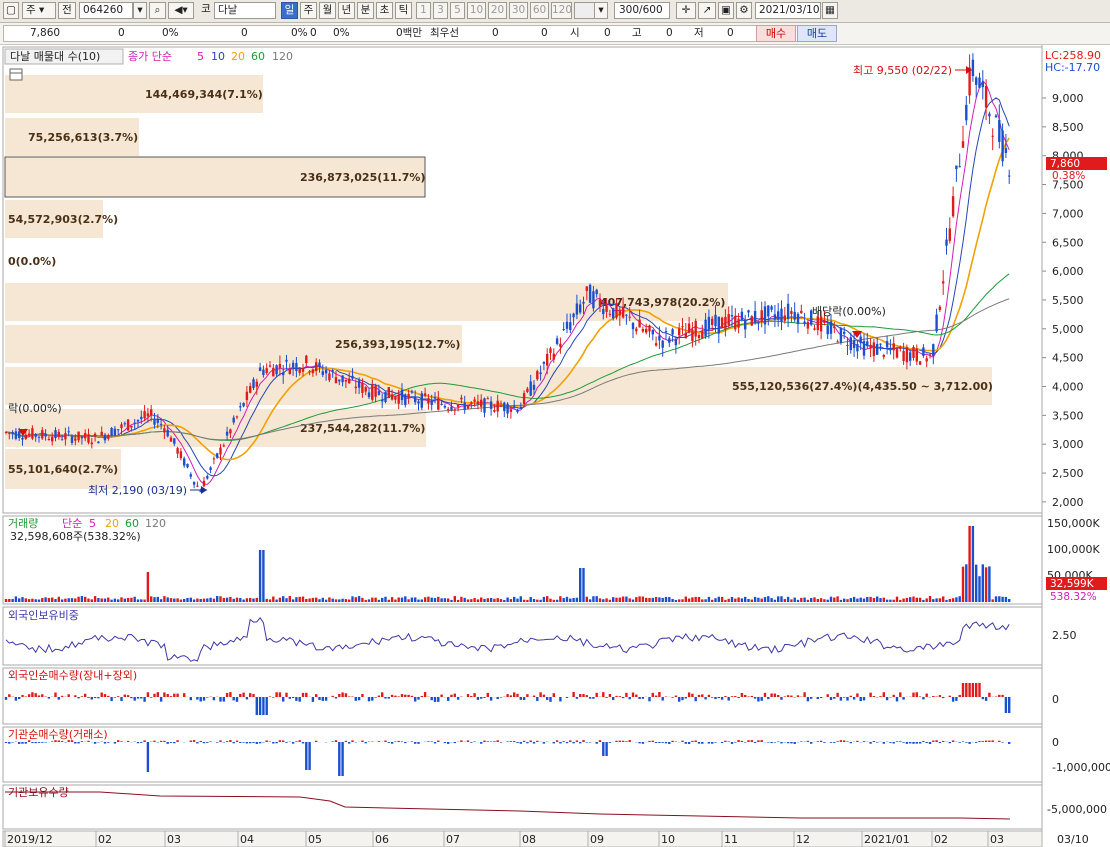 This screenshot has height=847, width=1110. I want to click on calendar-icon: ▦, so click(830, 10).